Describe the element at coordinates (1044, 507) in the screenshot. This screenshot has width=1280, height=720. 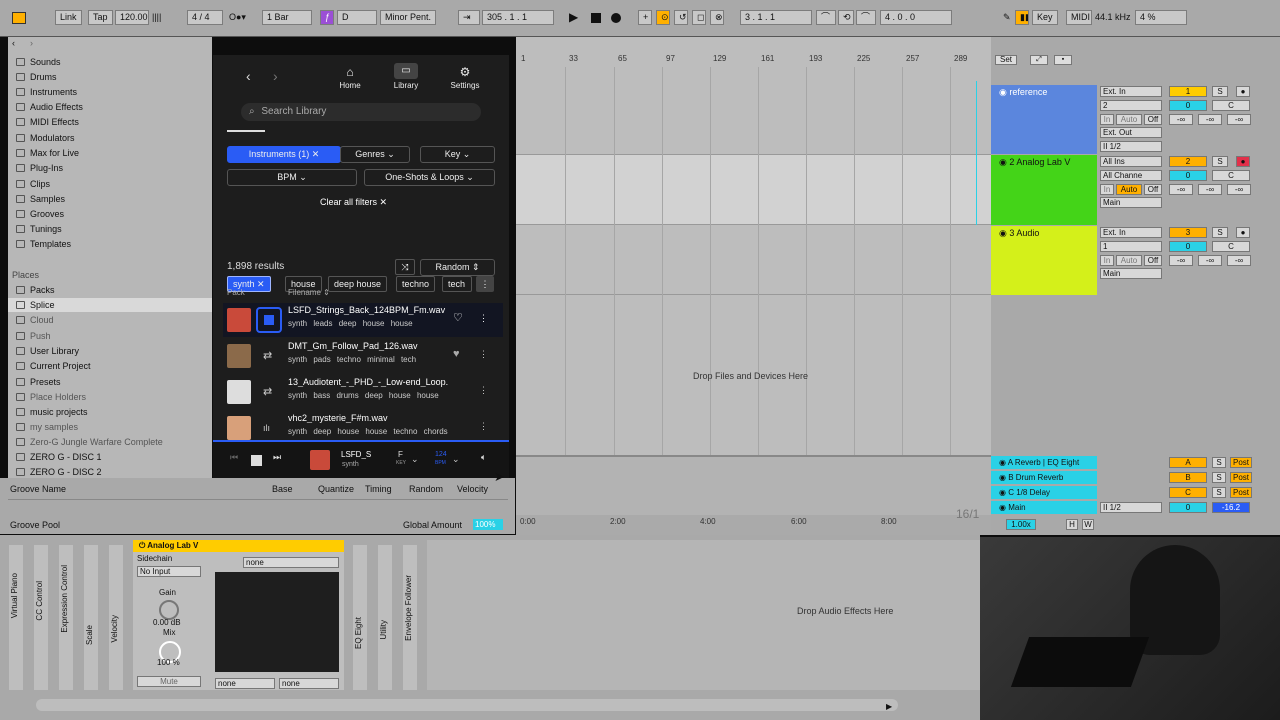
I see `main-track: ◉ Main` at that location.